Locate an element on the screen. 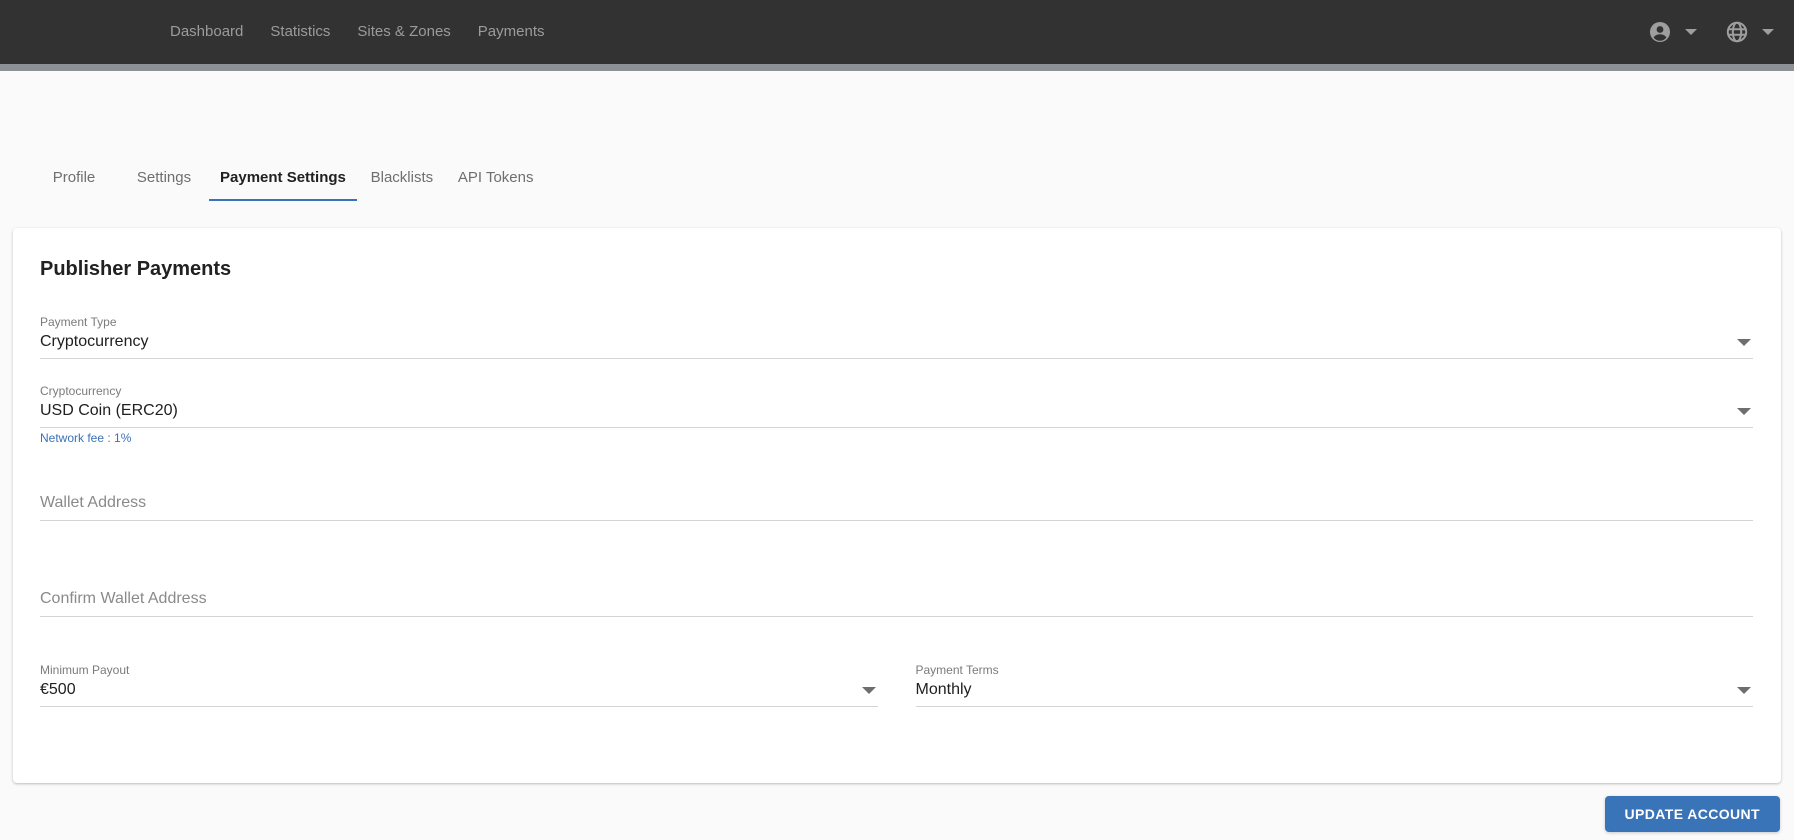 The height and width of the screenshot is (840, 1794). payment-type-select: Cryptocurrency is located at coordinates (896, 345).